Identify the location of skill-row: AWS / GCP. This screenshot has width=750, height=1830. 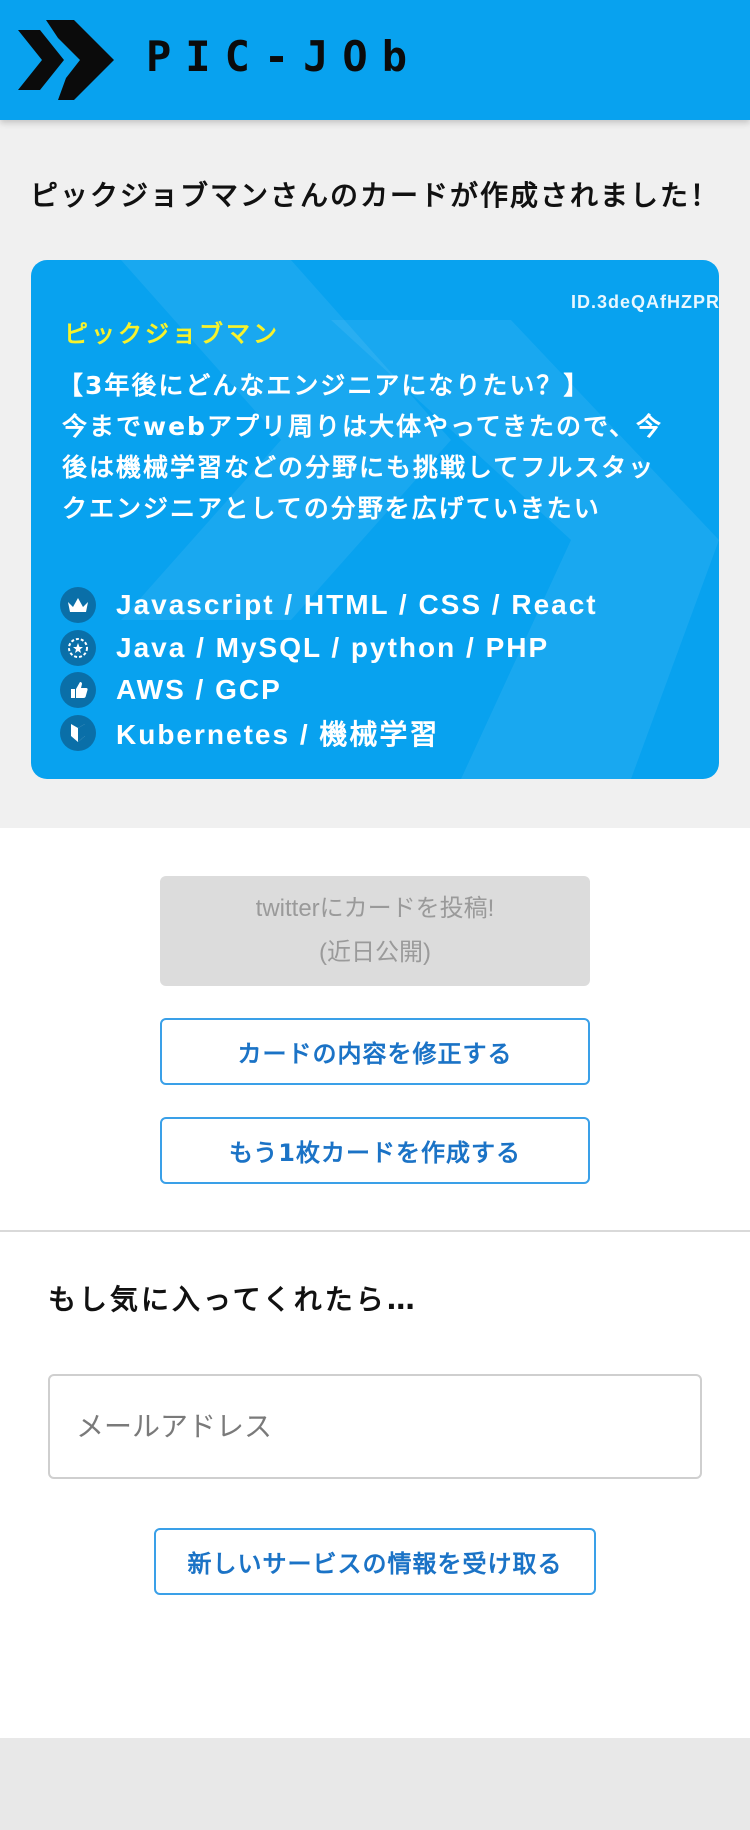
(171, 690).